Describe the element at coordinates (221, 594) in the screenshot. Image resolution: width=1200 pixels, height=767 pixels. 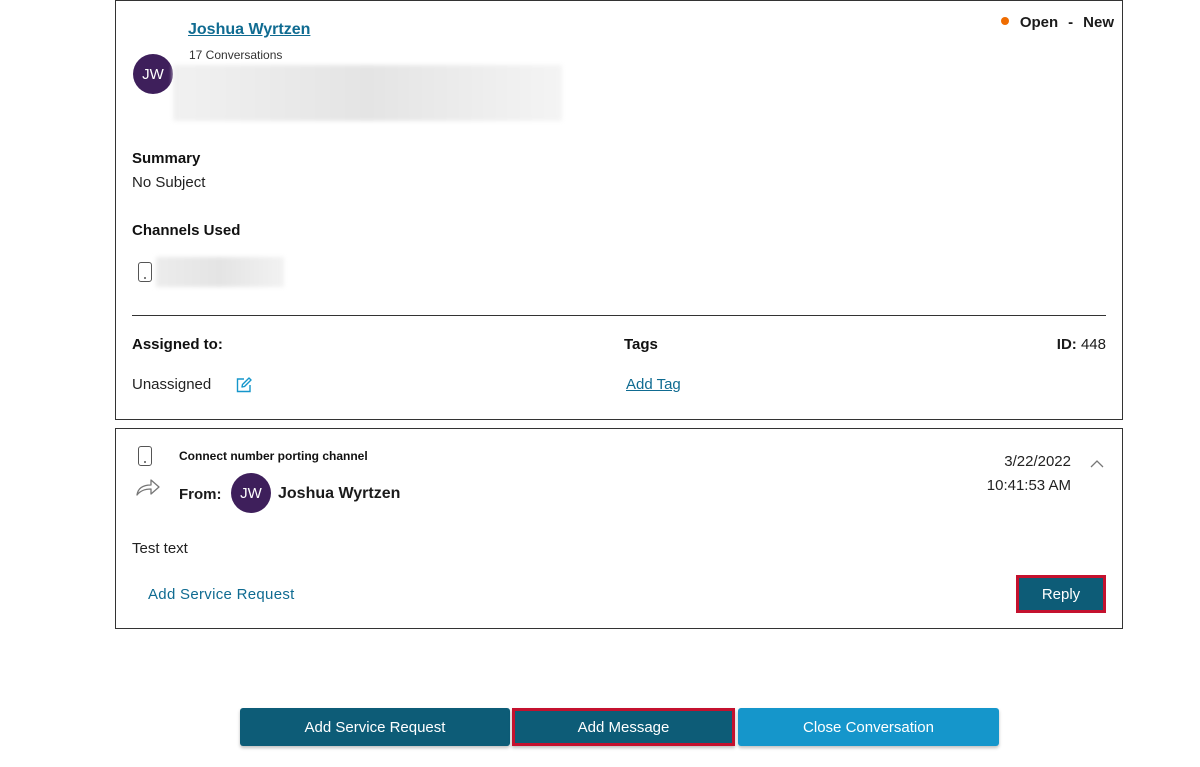
I see `add-service-request-link: Add Service Request` at that location.